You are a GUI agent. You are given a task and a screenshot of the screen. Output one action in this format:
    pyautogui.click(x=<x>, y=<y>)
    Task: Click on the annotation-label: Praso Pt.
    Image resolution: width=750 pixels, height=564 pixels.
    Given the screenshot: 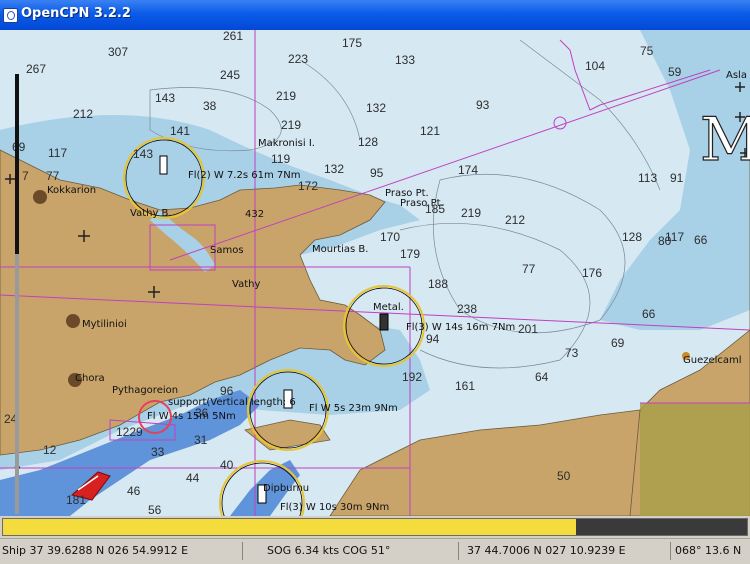 What is the action you would take?
    pyautogui.click(x=422, y=203)
    